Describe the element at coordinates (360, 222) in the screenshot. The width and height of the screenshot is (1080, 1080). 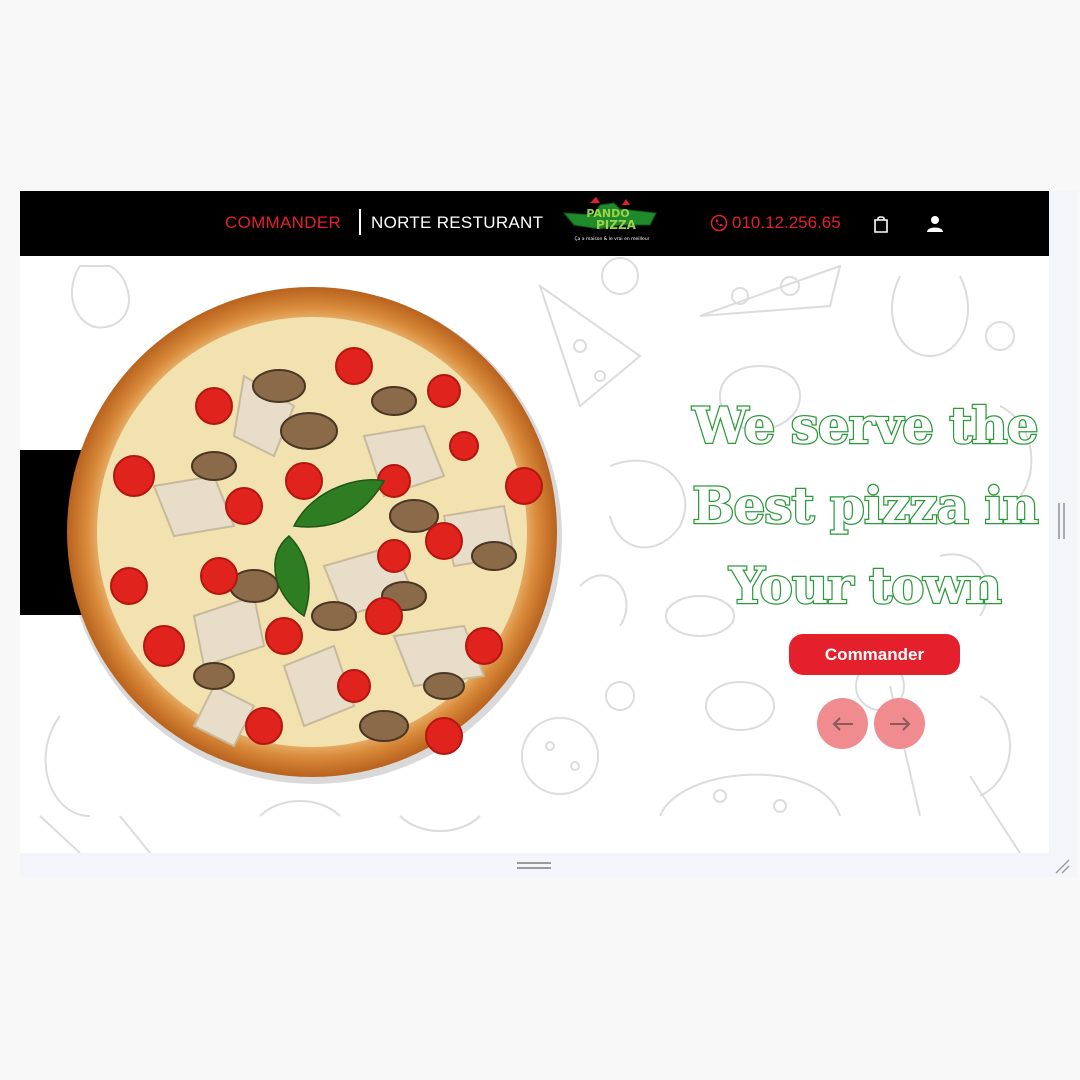
I see `nav-divider` at that location.